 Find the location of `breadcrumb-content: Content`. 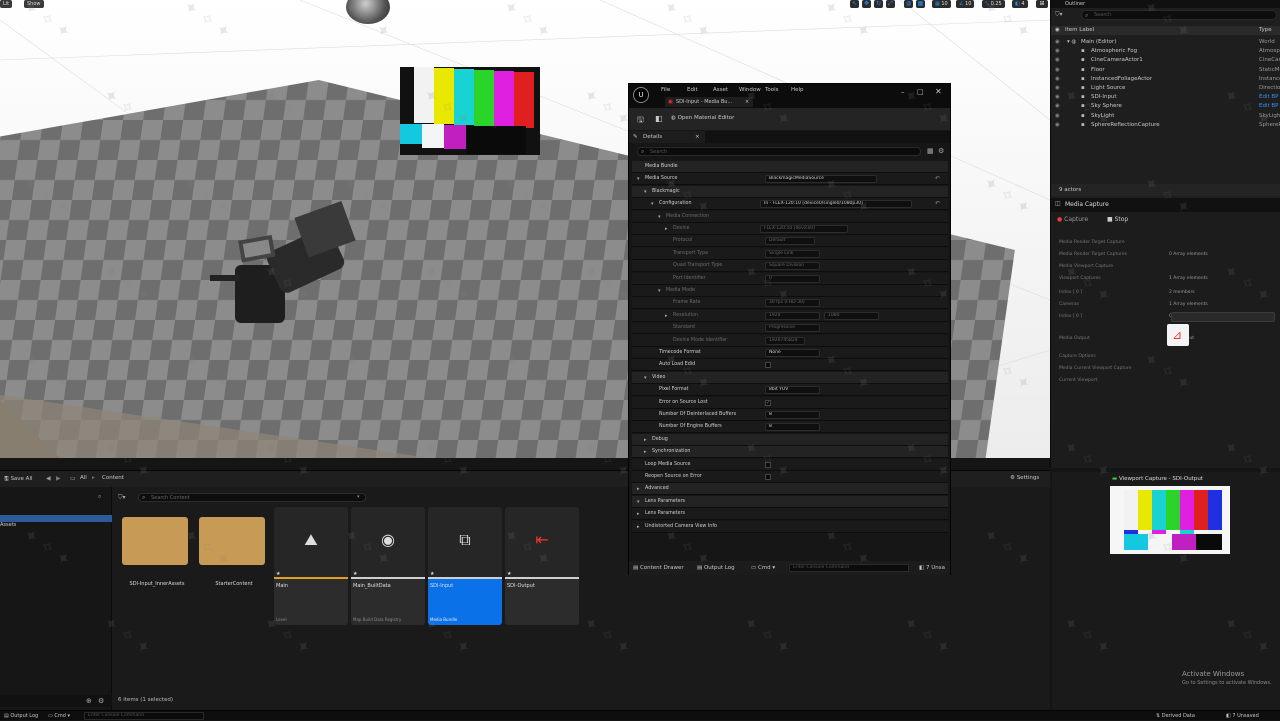

breadcrumb-content: Content is located at coordinates (113, 478).